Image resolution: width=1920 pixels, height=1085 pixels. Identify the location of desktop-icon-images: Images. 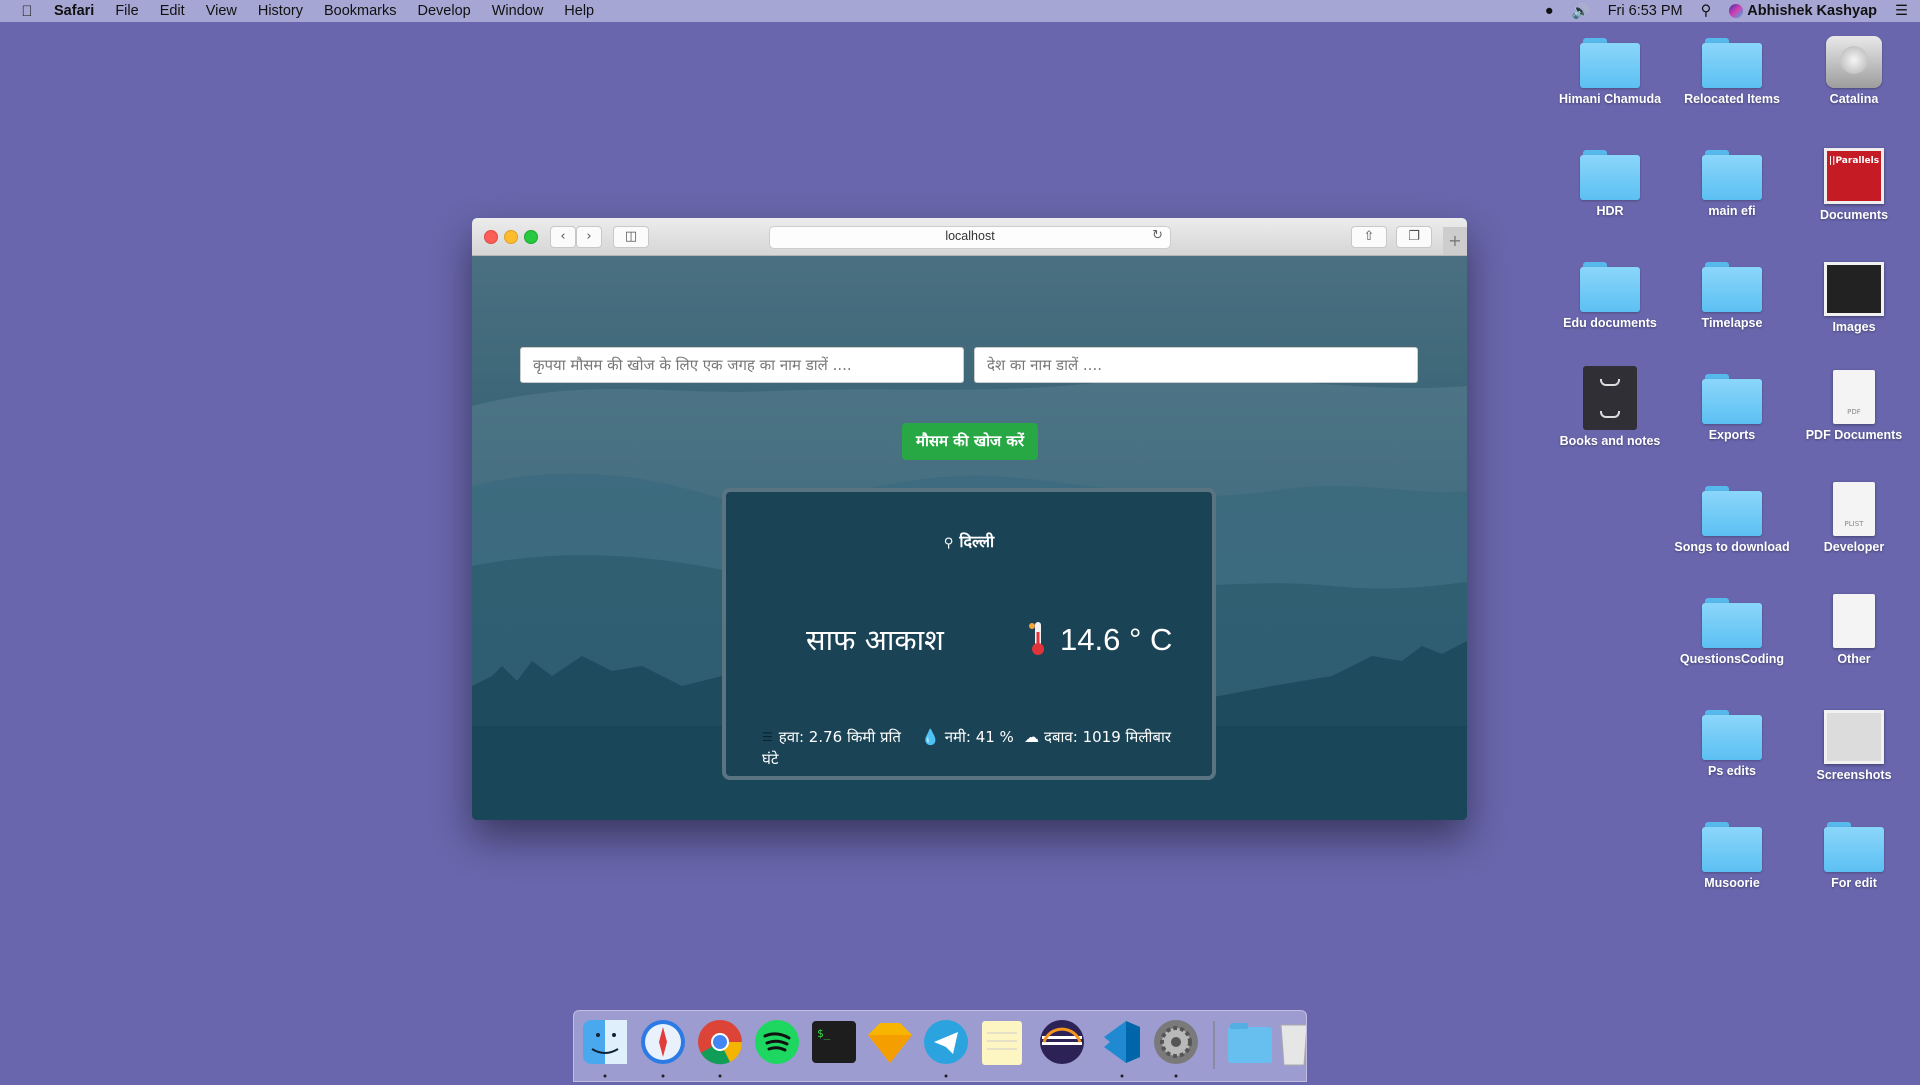
(1854, 298).